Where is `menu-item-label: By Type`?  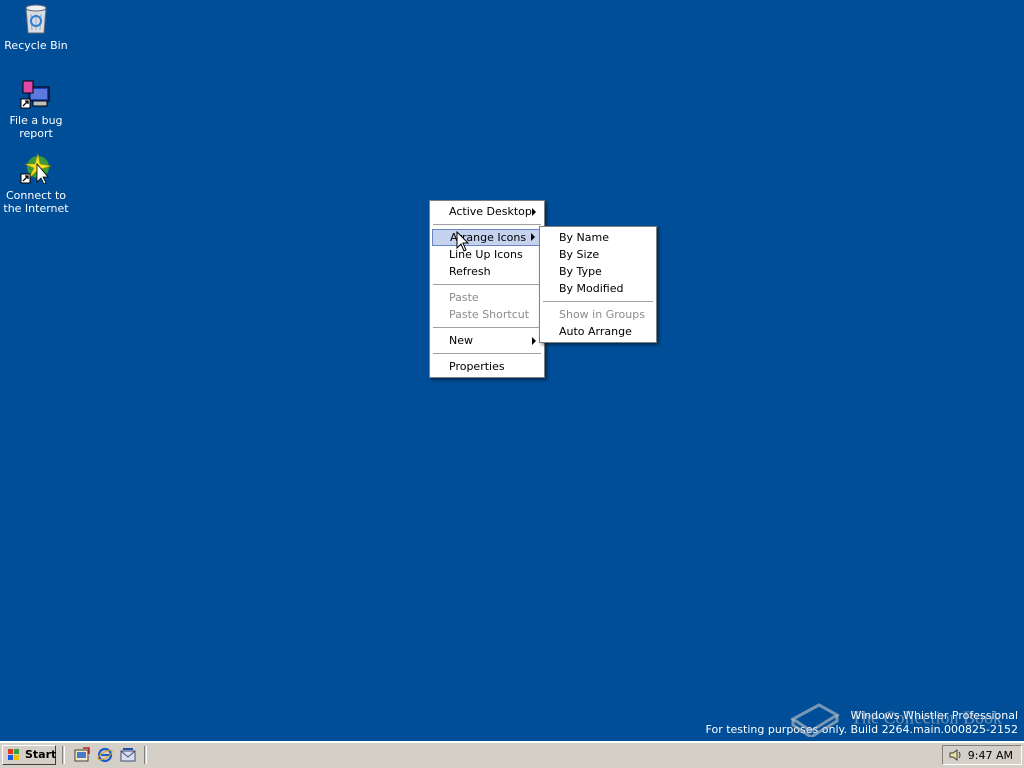 menu-item-label: By Type is located at coordinates (580, 271).